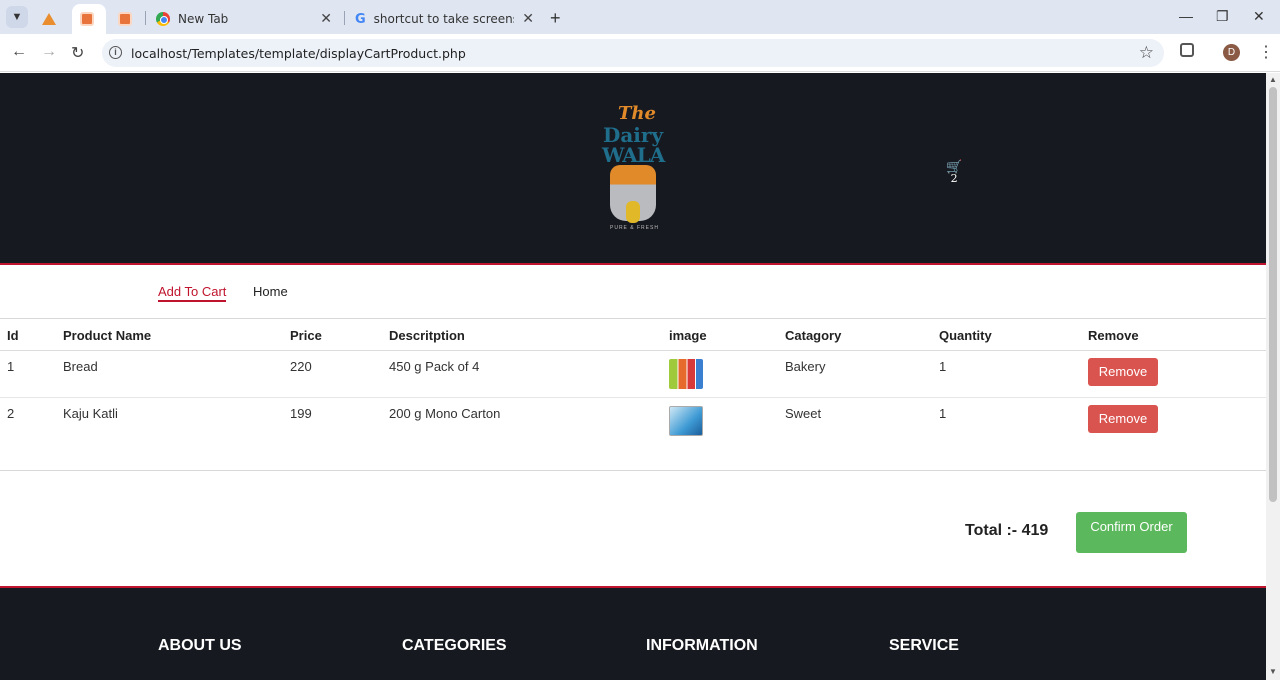 Image resolution: width=1280 pixels, height=680 pixels. I want to click on nav-add-to-cart: Add To Cart, so click(192, 293).